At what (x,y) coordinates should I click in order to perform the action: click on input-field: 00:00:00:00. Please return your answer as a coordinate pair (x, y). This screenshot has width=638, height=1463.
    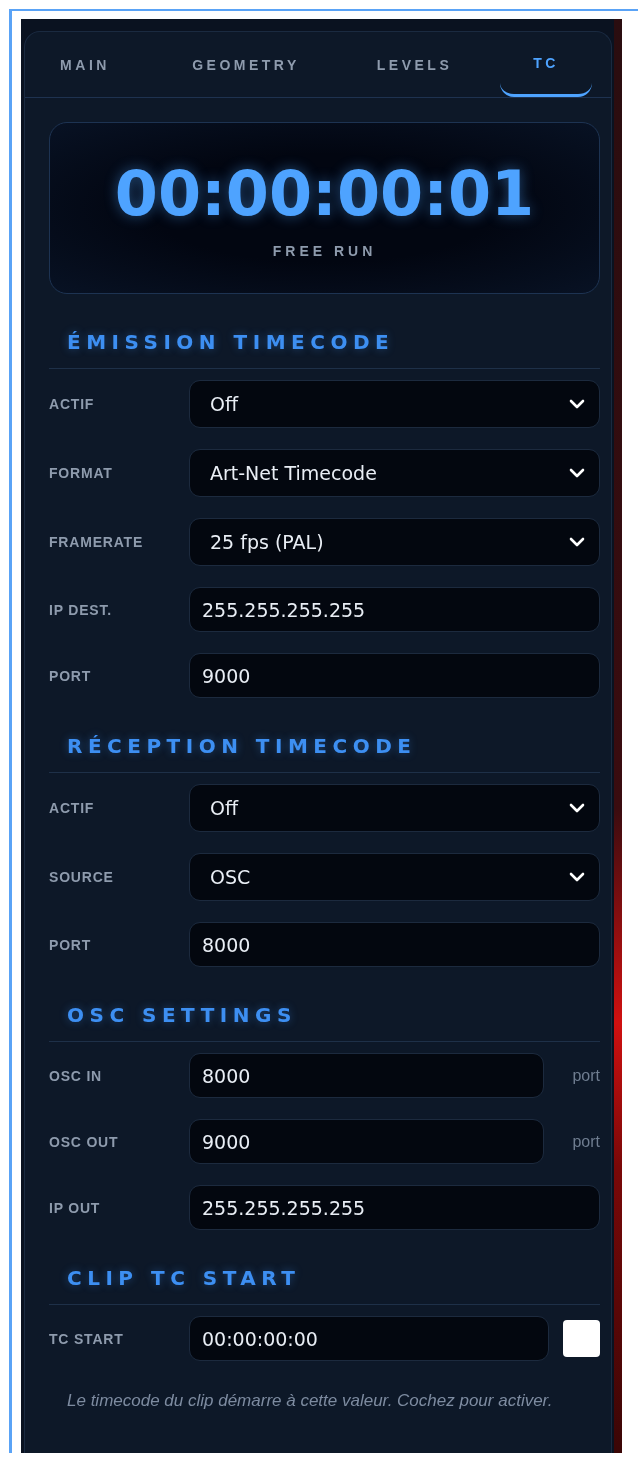
    Looking at the image, I should click on (369, 1338).